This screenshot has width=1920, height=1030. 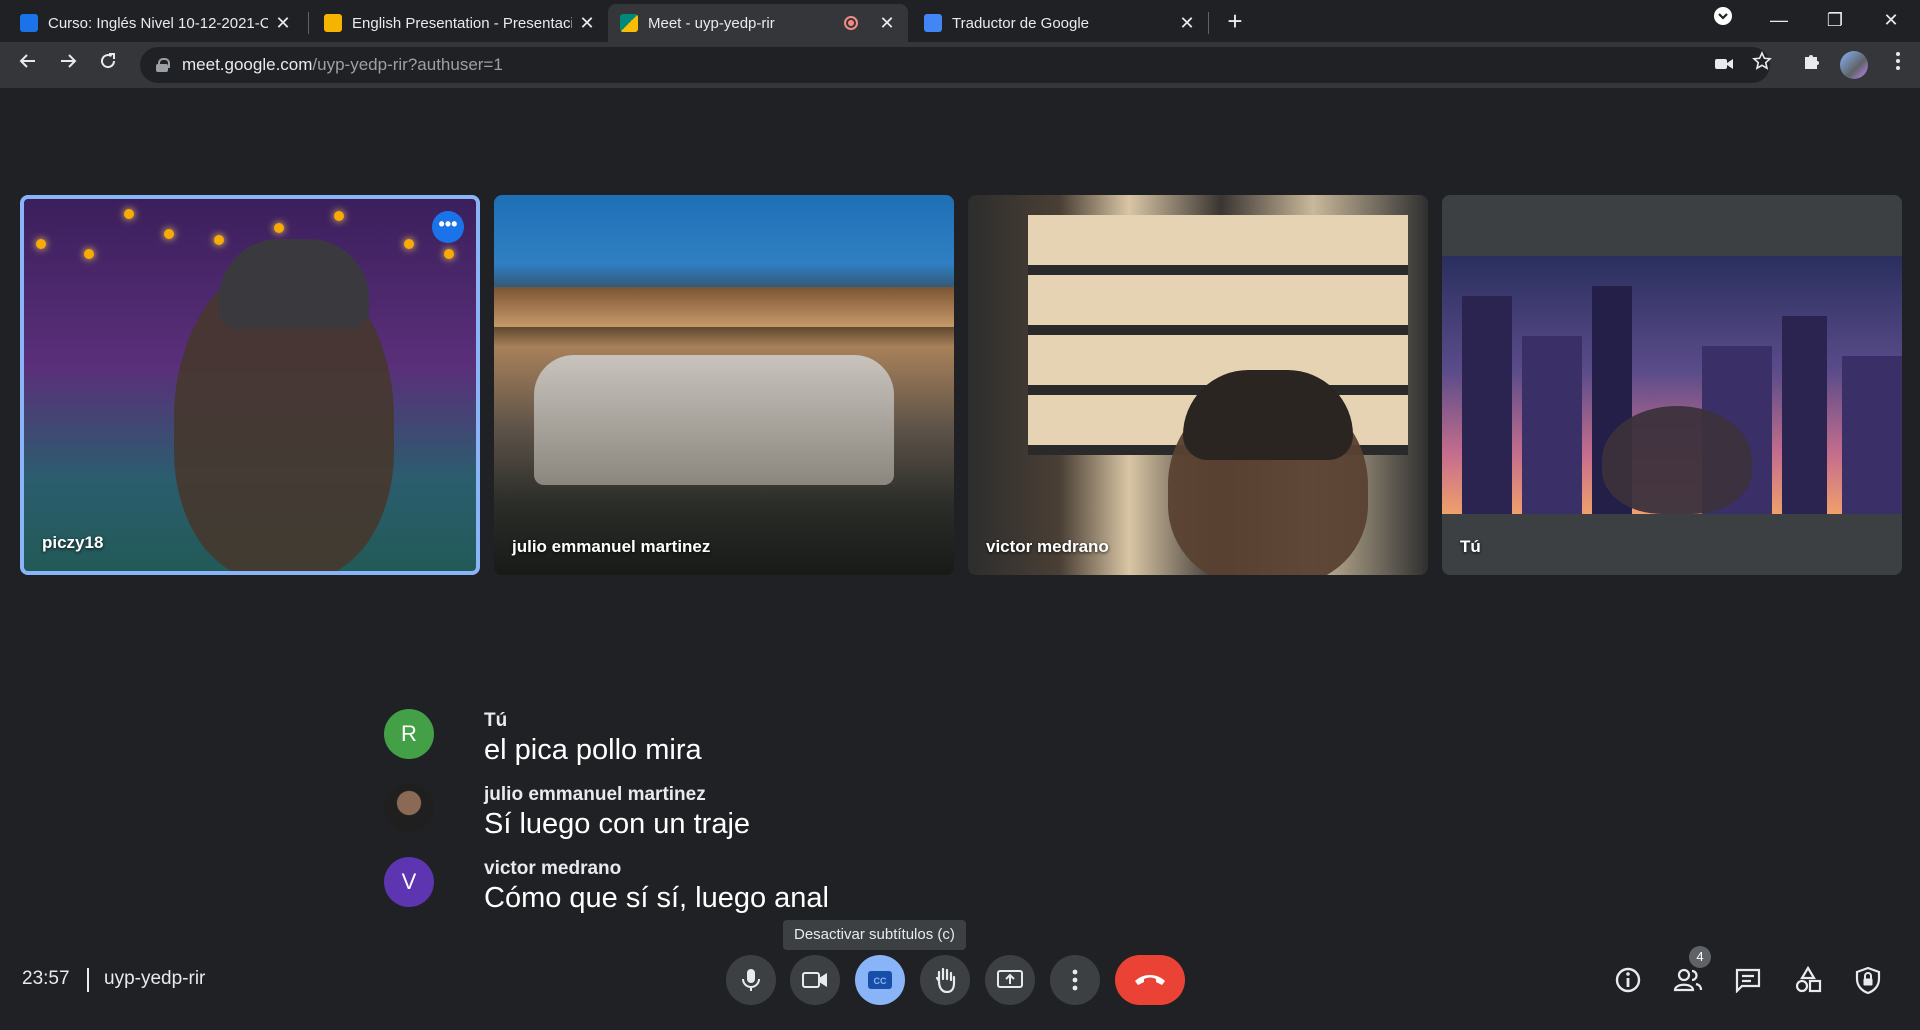 What do you see at coordinates (1854, 65) in the screenshot?
I see `profile-avatar` at bounding box center [1854, 65].